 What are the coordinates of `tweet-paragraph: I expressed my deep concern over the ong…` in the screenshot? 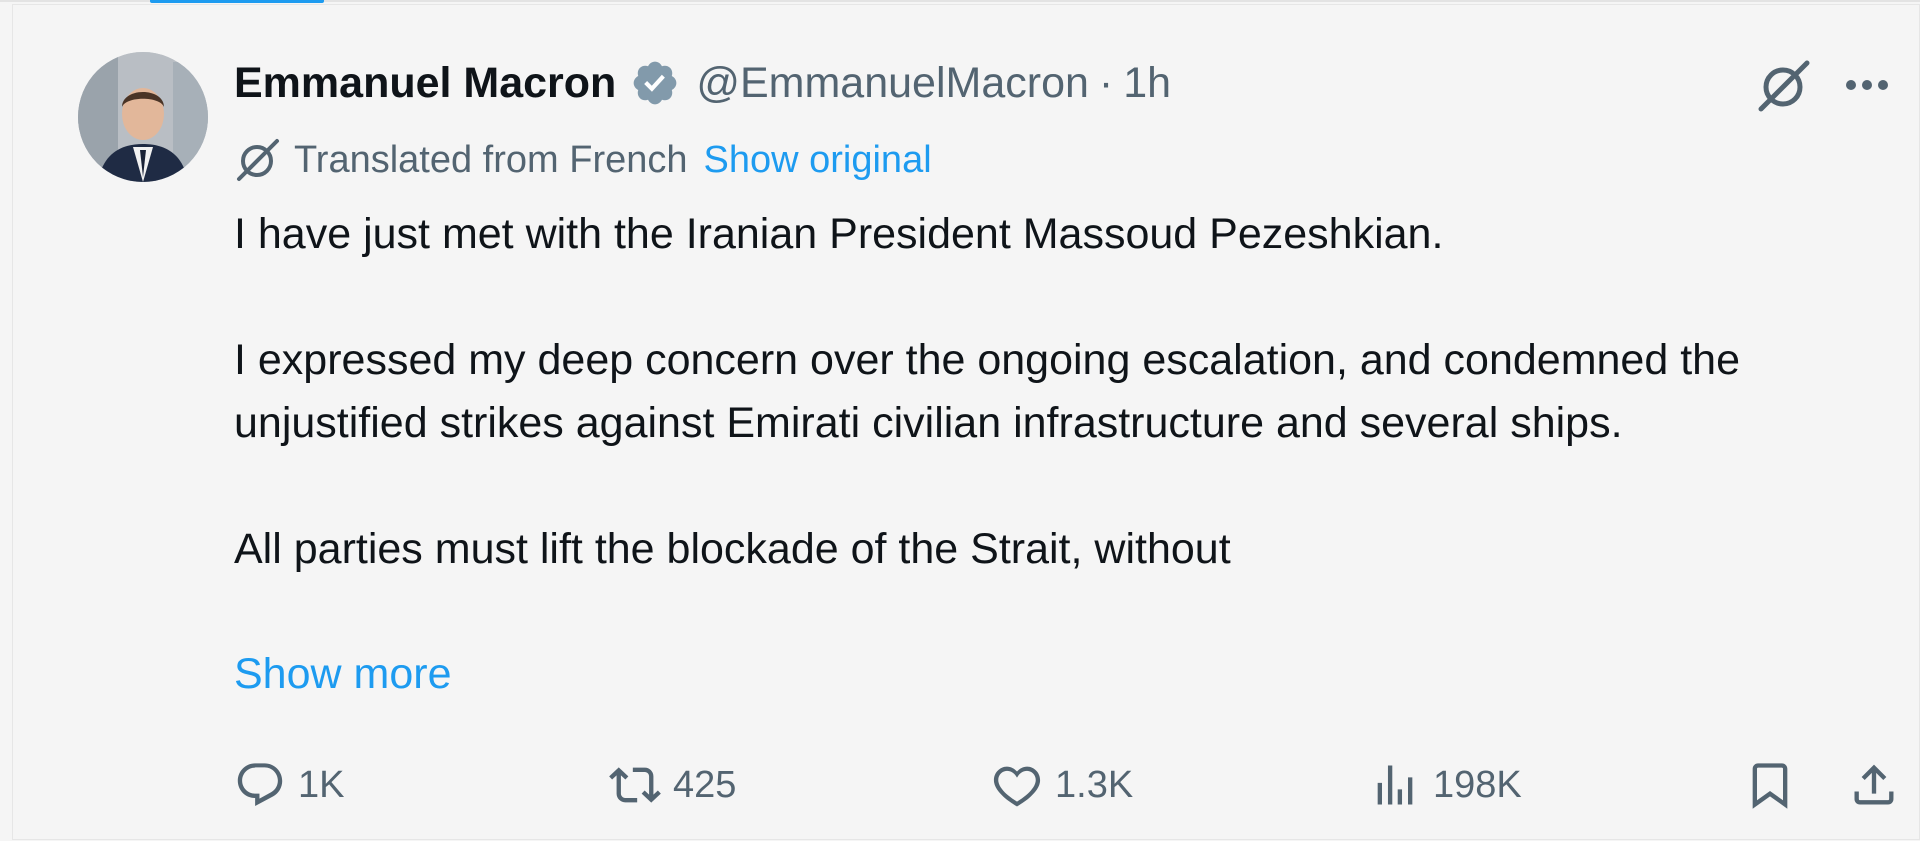 It's located at (987, 391).